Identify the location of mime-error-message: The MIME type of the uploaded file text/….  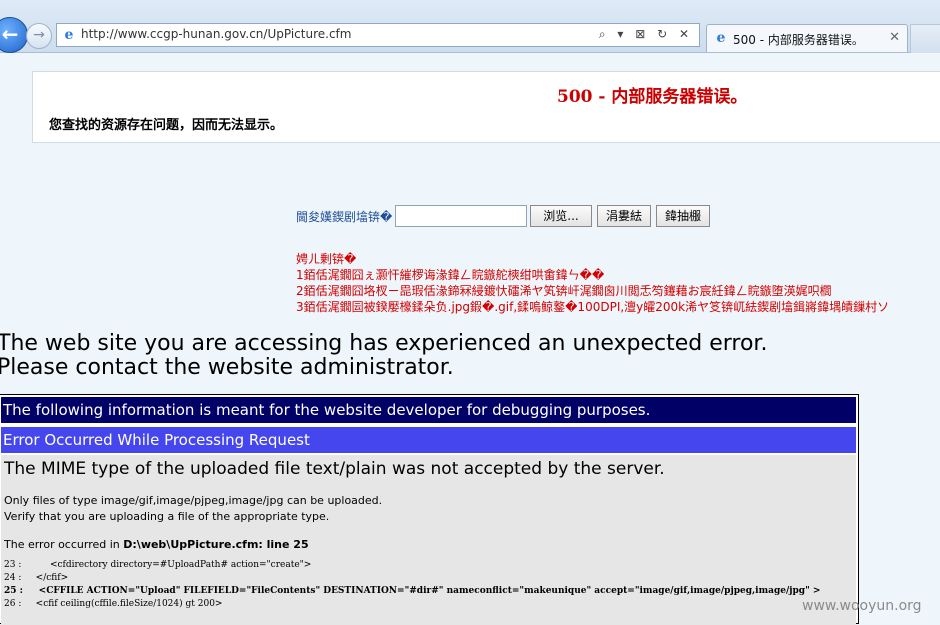
(334, 469).